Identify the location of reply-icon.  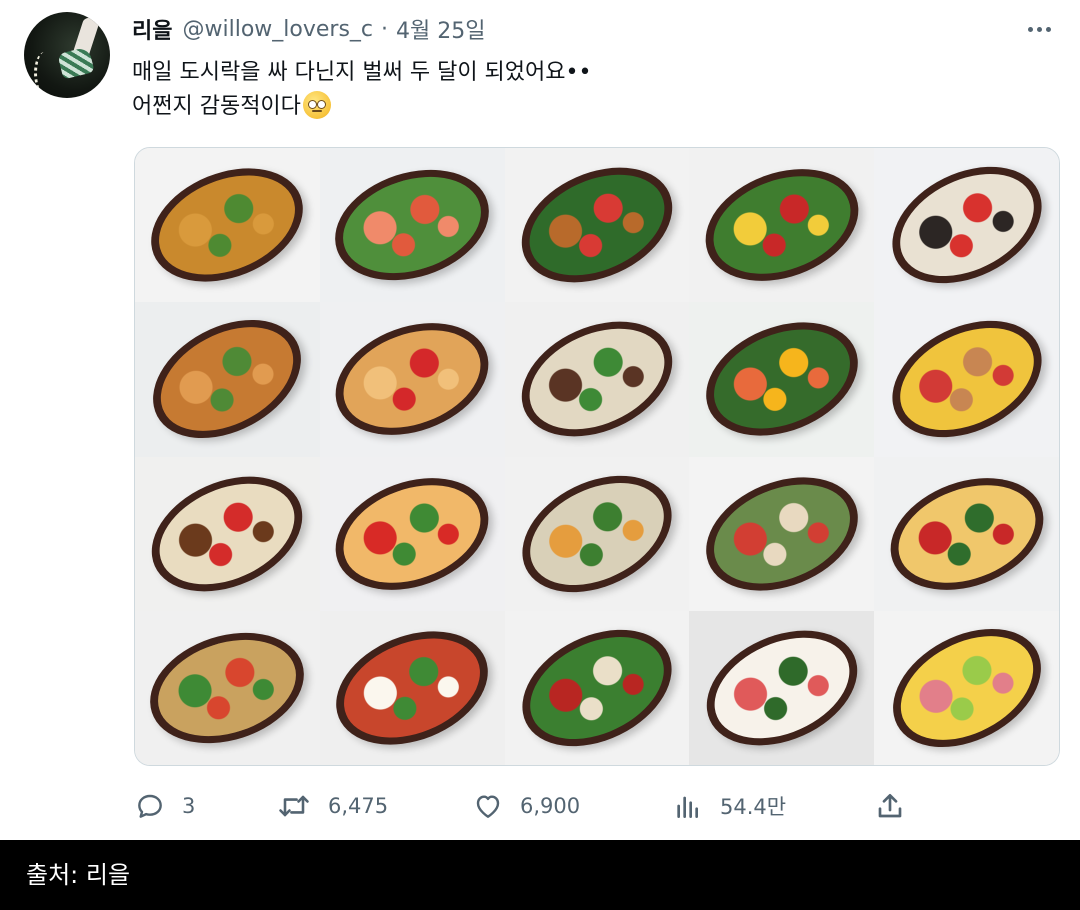
(150, 806).